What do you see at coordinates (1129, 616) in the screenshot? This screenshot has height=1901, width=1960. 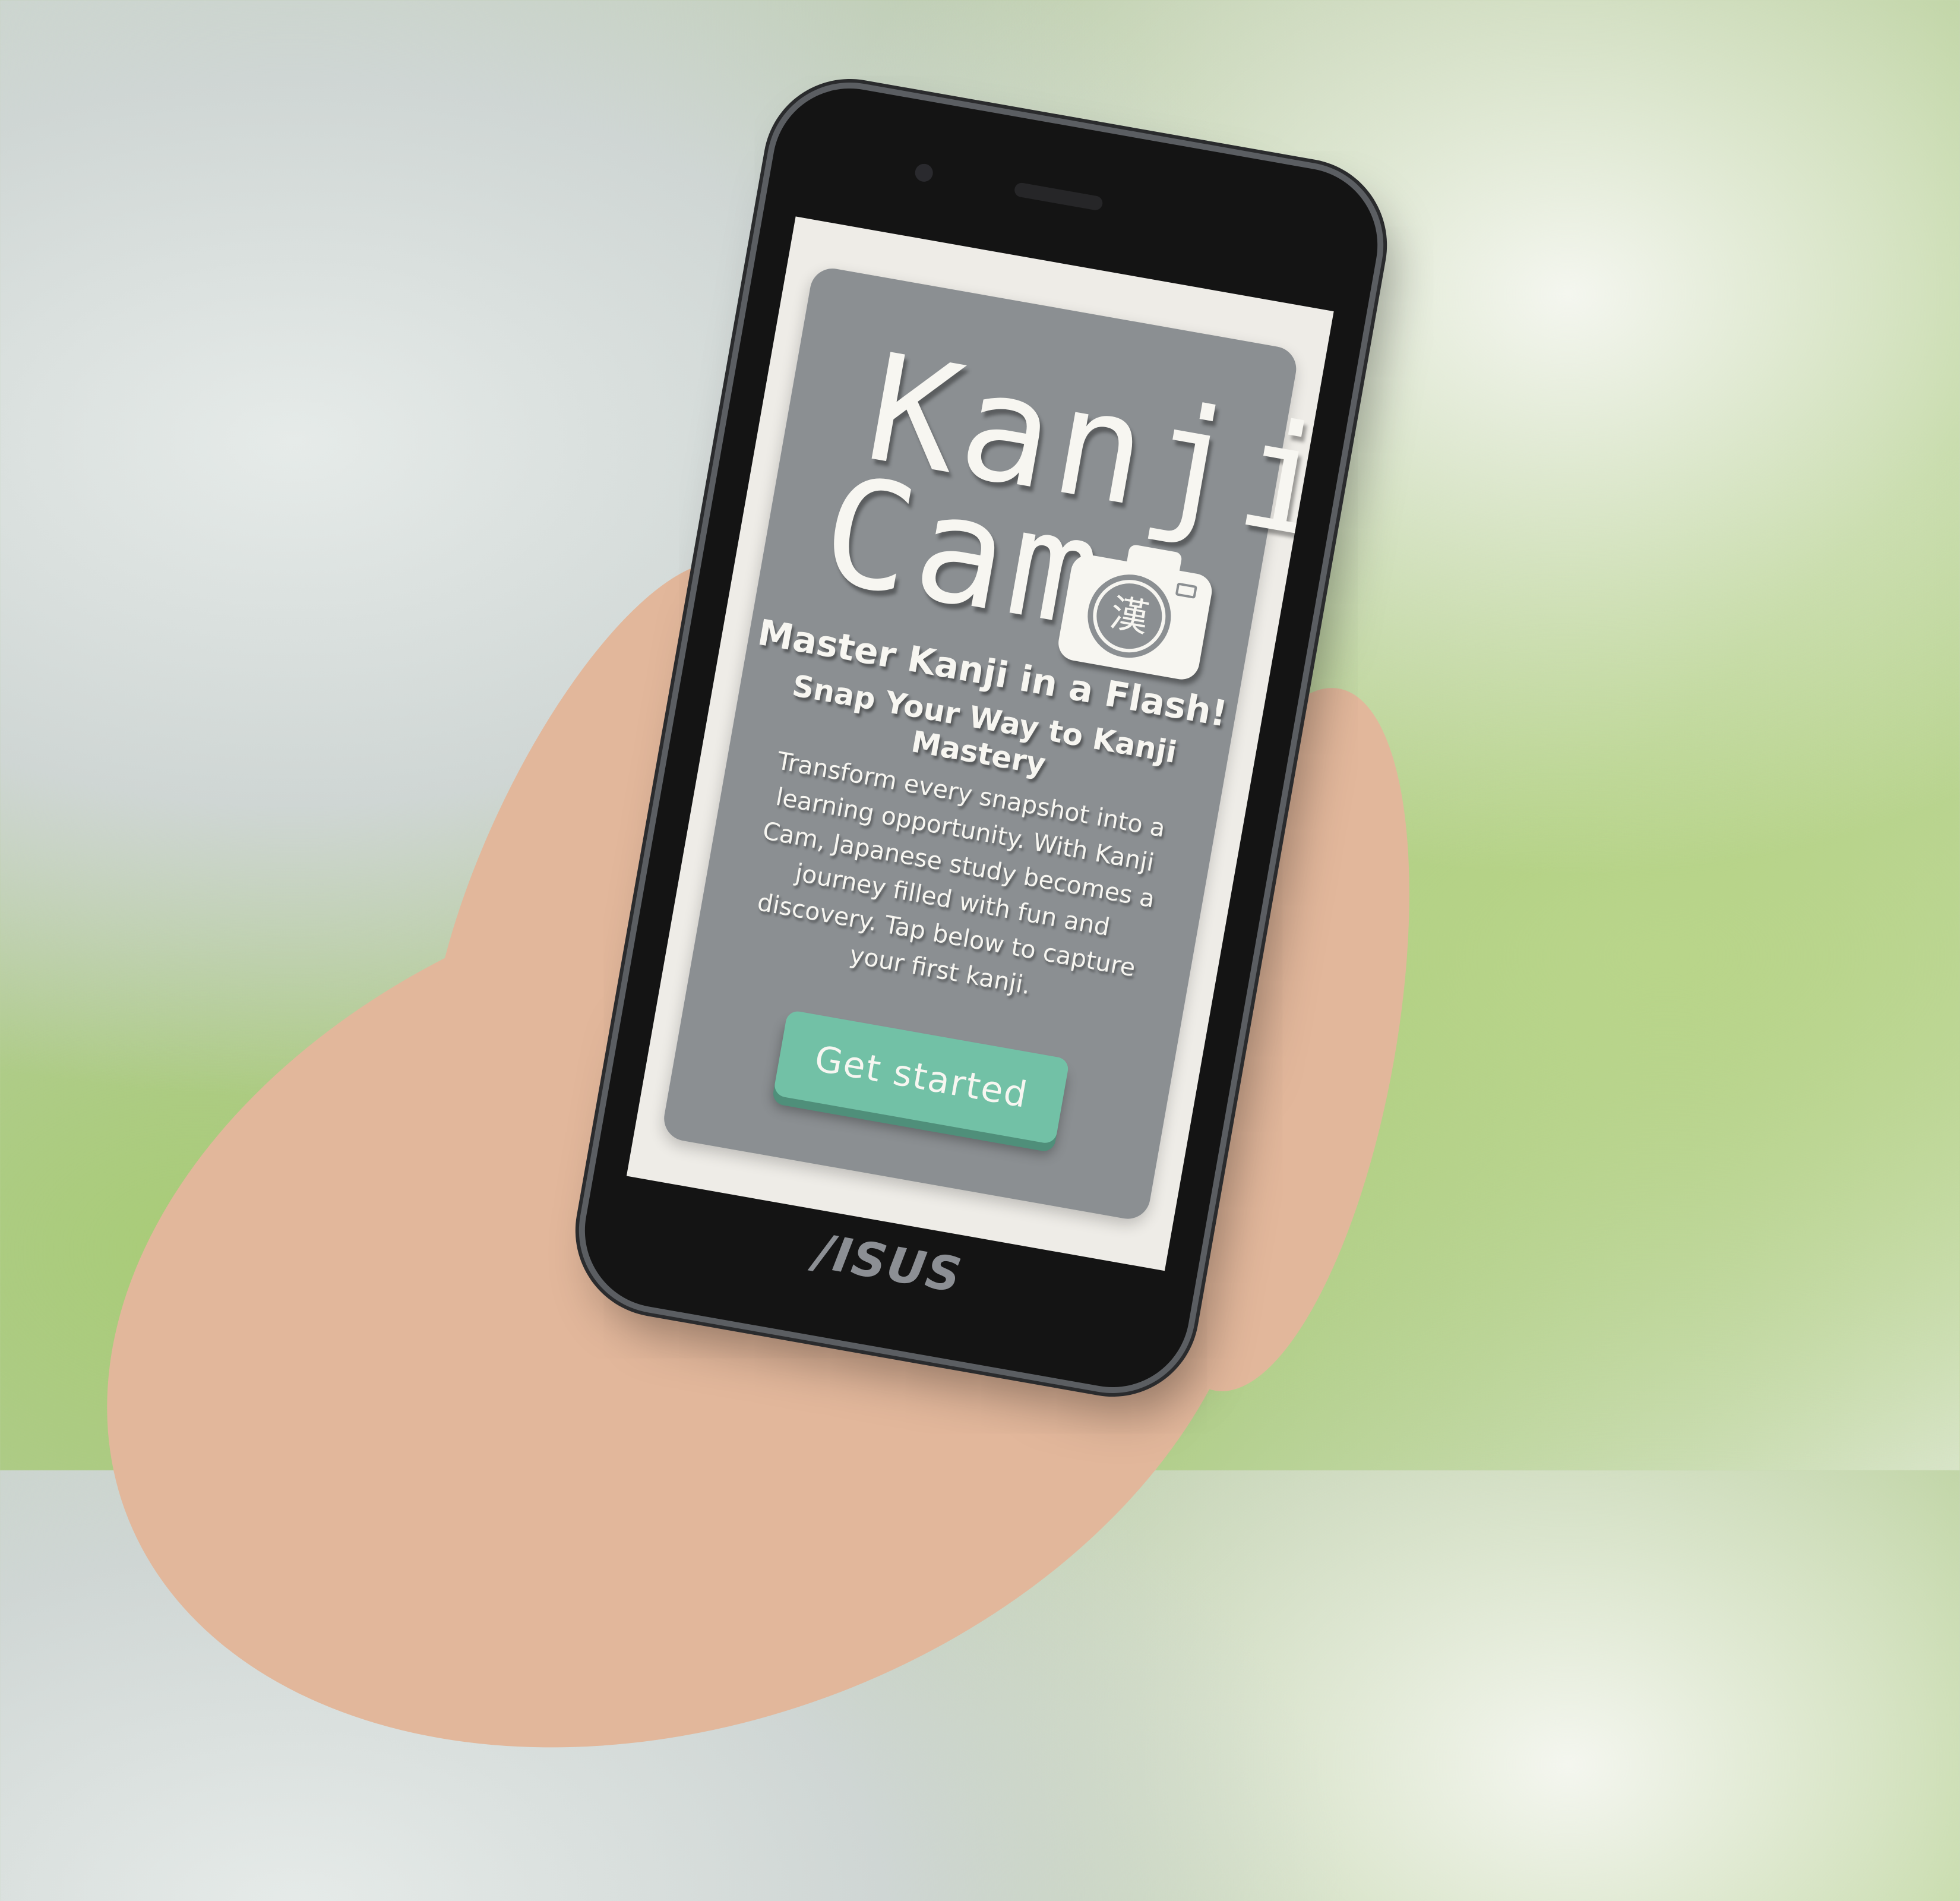 I see `kanji-glyph: 漢` at bounding box center [1129, 616].